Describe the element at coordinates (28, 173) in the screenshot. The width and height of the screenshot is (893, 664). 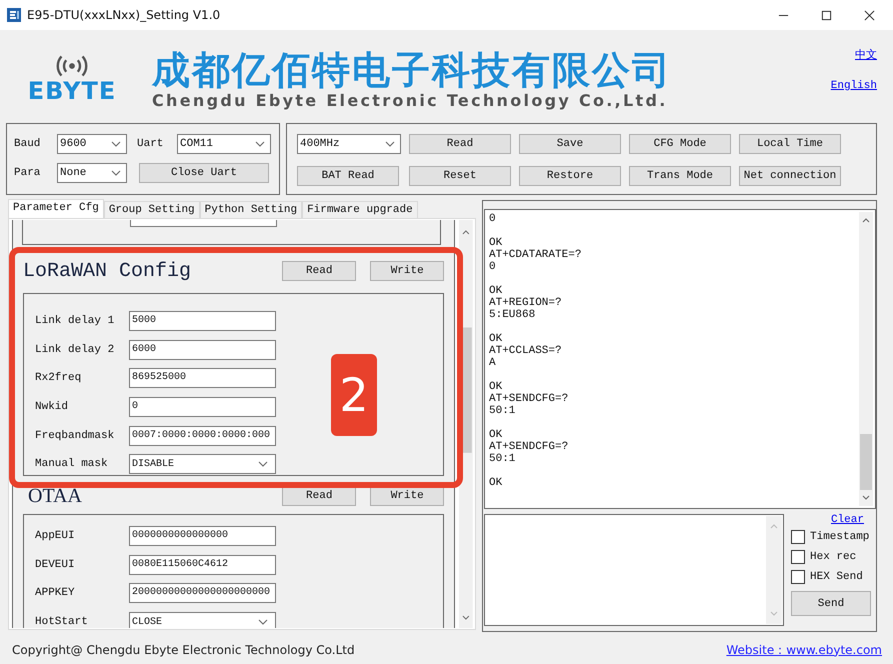
I see `field-label: Para` at that location.